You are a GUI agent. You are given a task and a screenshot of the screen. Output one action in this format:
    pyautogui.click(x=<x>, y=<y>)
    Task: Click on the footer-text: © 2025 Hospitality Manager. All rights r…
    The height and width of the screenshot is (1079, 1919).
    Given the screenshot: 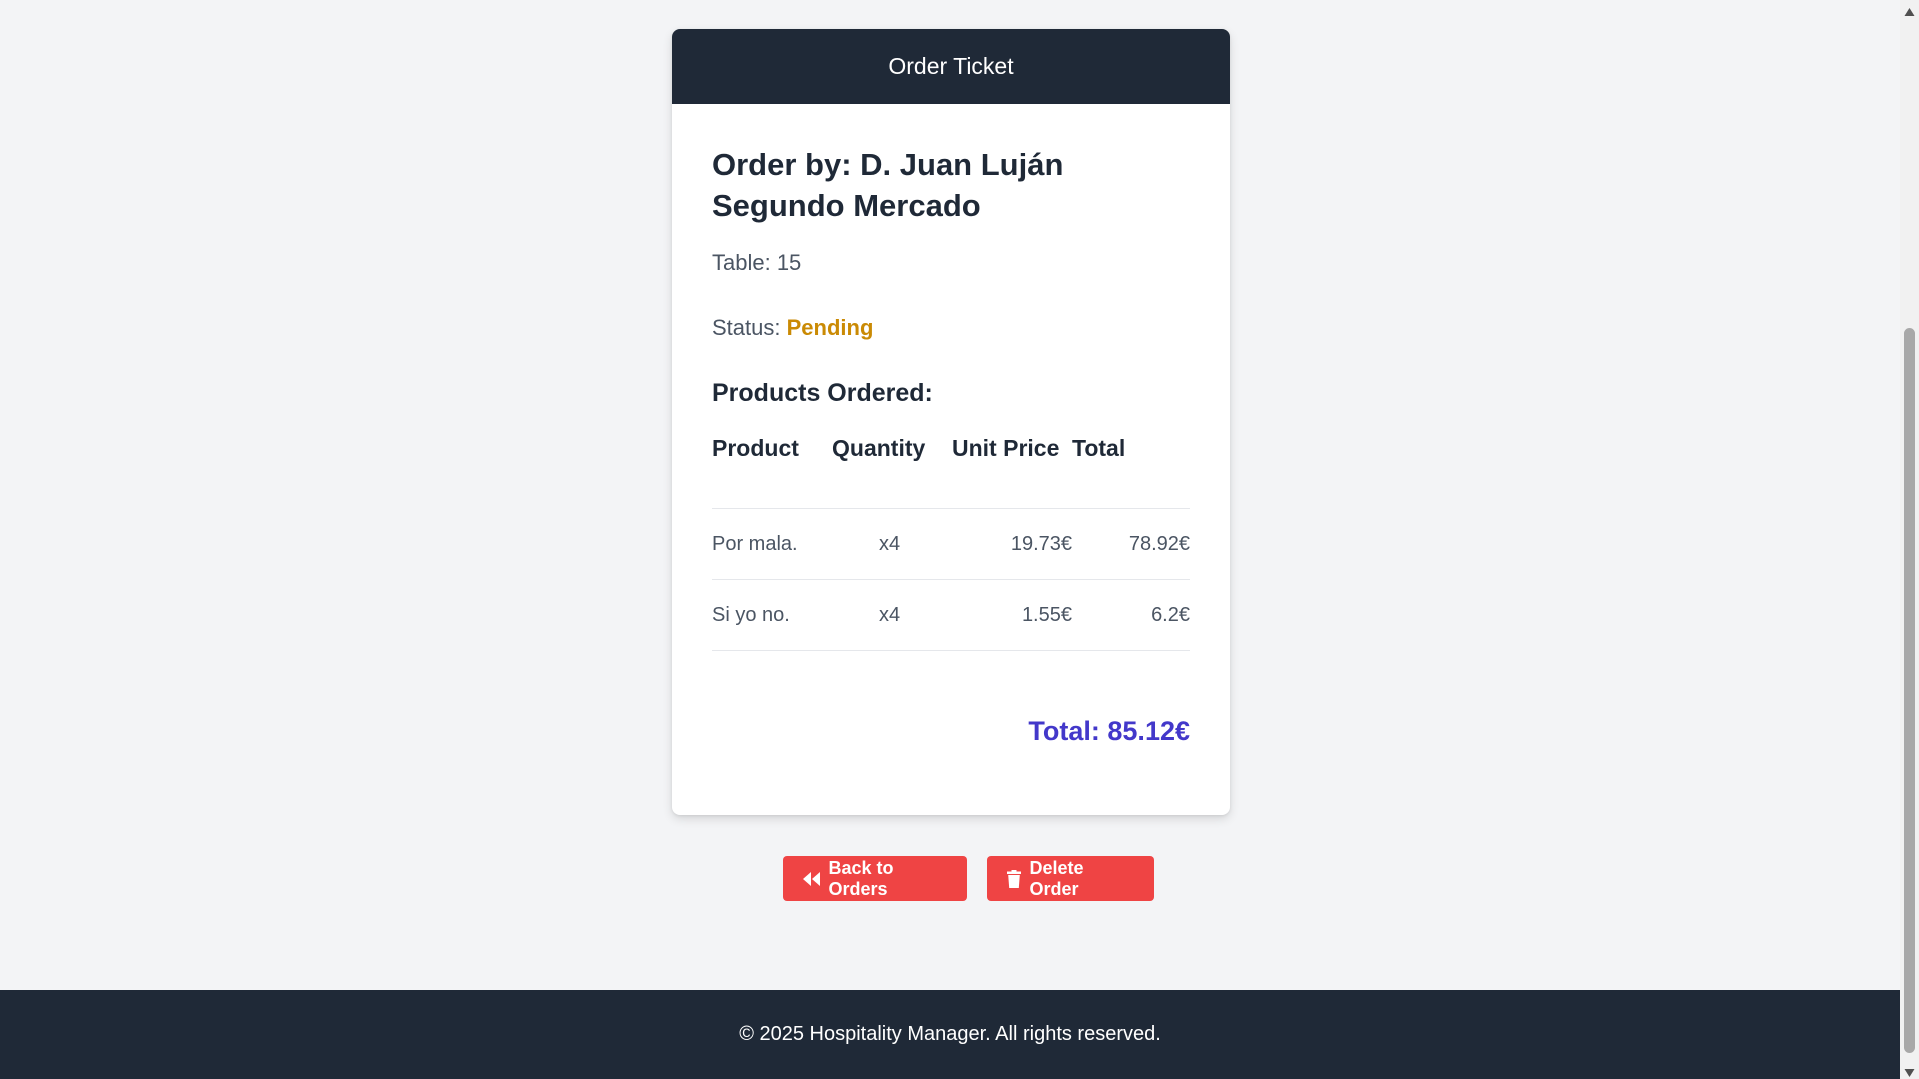 What is the action you would take?
    pyautogui.click(x=950, y=1034)
    